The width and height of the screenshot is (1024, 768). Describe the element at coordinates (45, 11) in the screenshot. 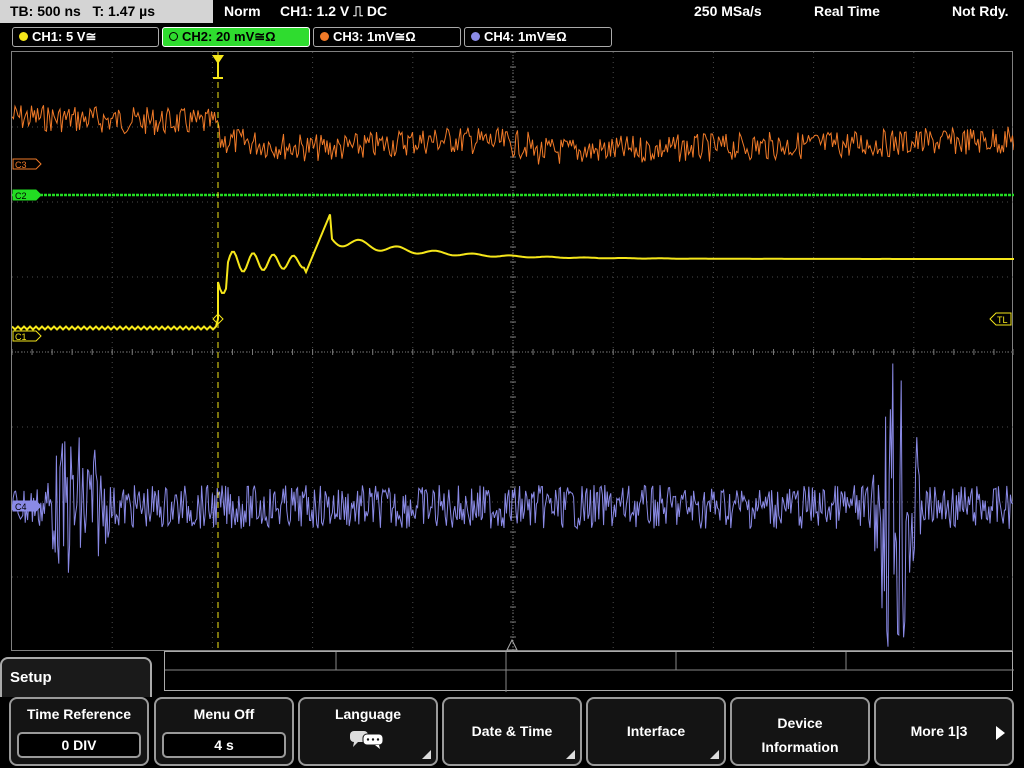

I see `timebase-label: TB: 500 ns` at that location.